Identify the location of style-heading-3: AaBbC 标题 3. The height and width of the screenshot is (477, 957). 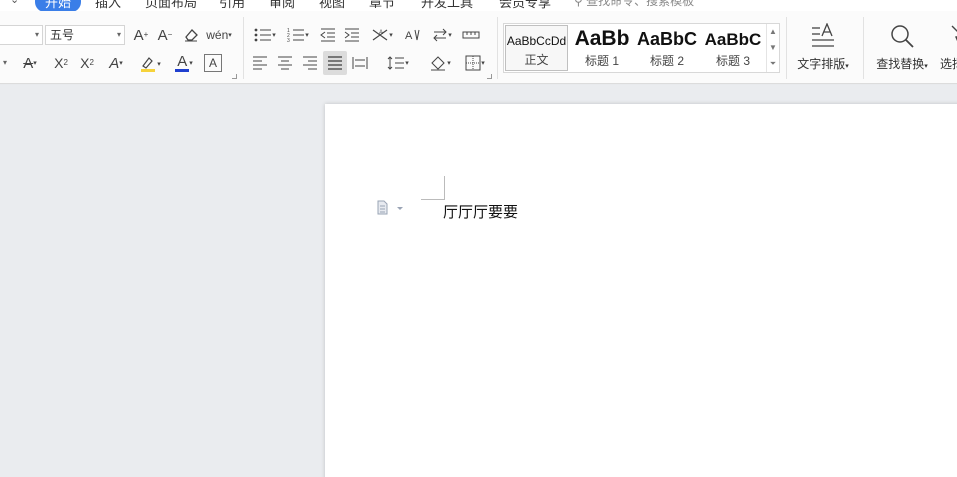
(733, 48).